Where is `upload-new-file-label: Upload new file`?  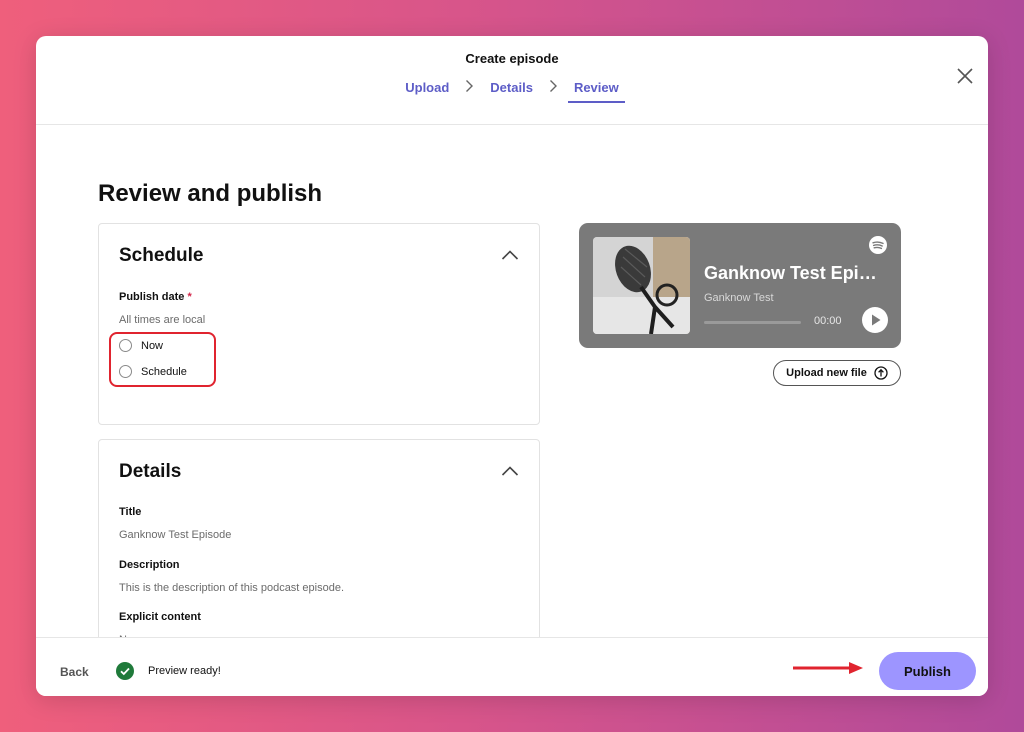
upload-new-file-label: Upload new file is located at coordinates (826, 373).